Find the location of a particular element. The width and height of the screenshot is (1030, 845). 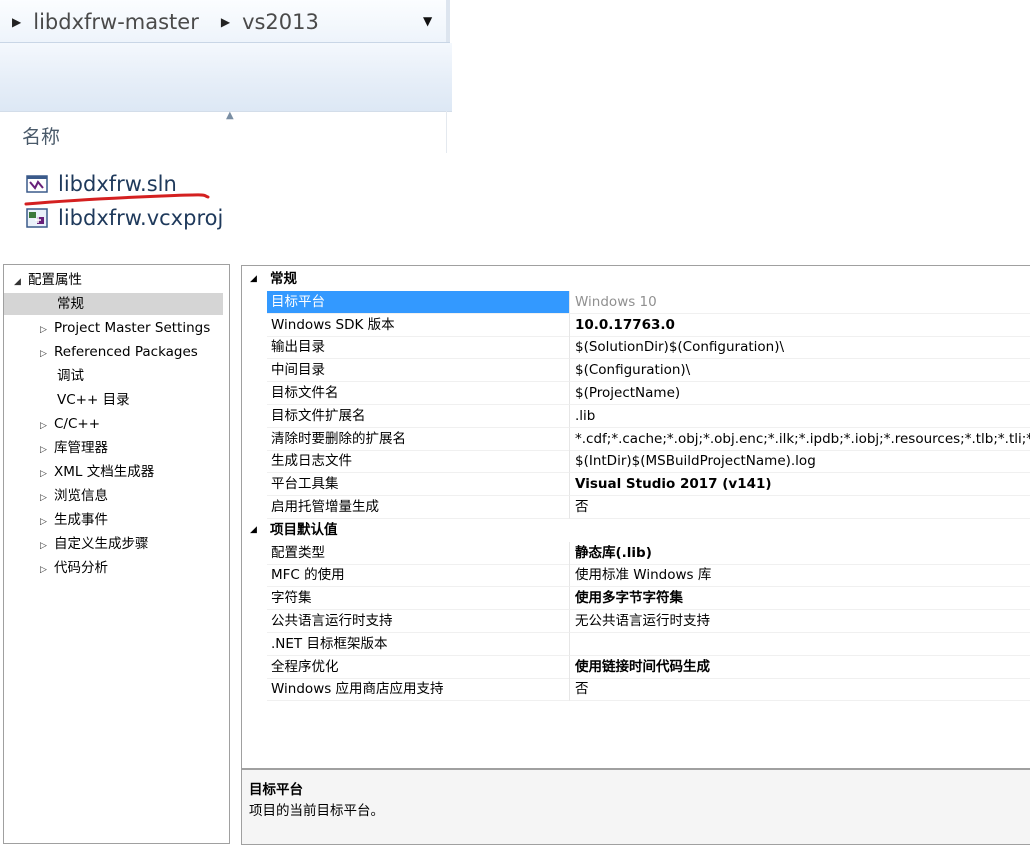

tree-collapse-icon: ◢ is located at coordinates (21, 282).